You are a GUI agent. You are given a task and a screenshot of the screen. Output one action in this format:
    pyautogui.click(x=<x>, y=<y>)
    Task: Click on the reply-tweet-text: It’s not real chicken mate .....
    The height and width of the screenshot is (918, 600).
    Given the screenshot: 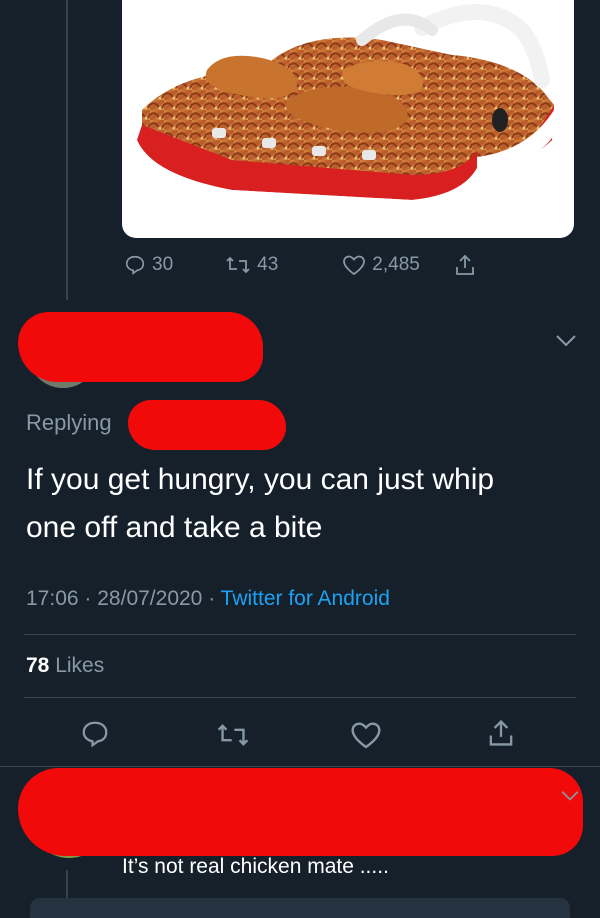 What is the action you would take?
    pyautogui.click(x=255, y=866)
    